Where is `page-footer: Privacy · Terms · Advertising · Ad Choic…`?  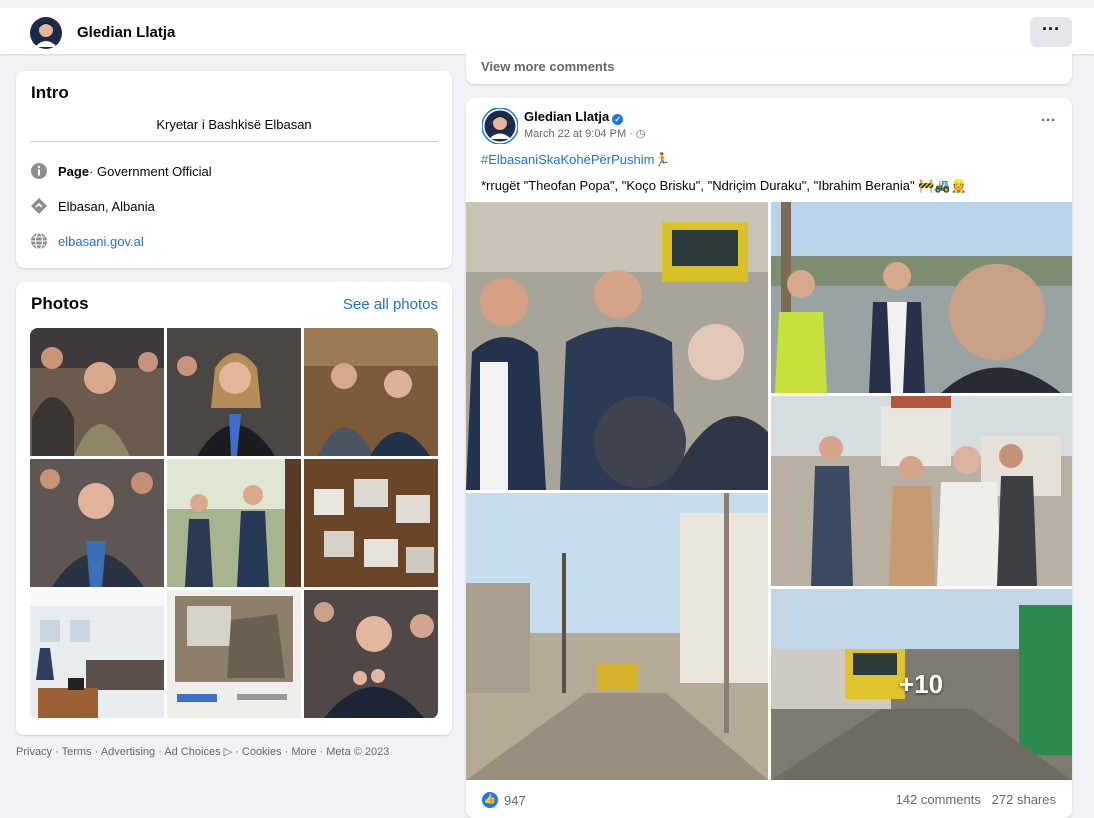
page-footer: Privacy · Terms · Advertising · Ad Choic… is located at coordinates (202, 751).